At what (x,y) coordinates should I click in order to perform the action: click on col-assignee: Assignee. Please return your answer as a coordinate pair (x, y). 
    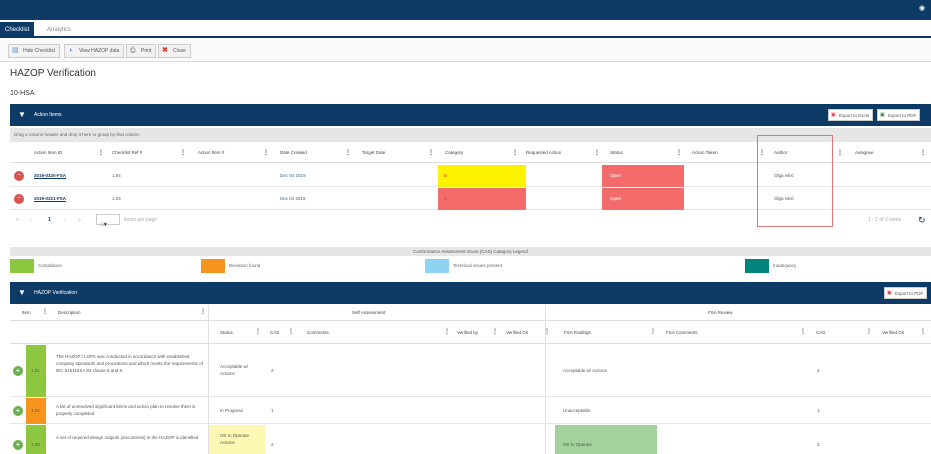
    Looking at the image, I should click on (864, 153).